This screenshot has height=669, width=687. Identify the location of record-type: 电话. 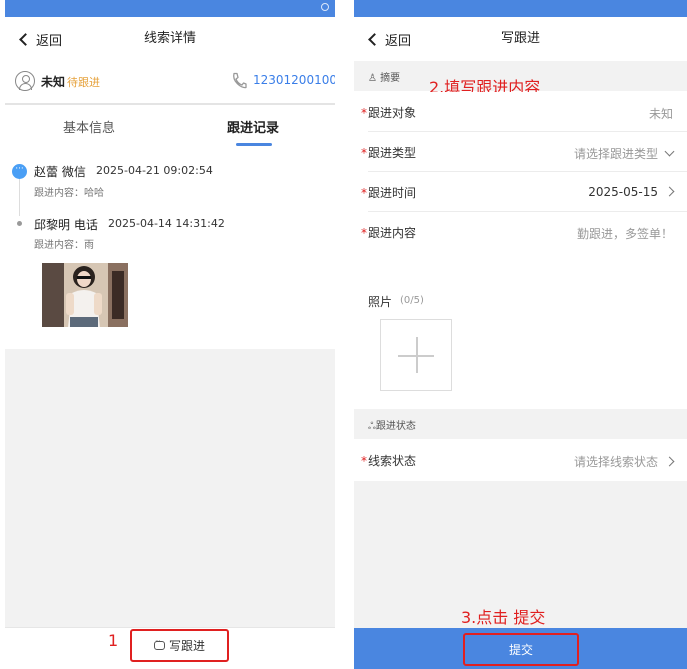
(85, 225).